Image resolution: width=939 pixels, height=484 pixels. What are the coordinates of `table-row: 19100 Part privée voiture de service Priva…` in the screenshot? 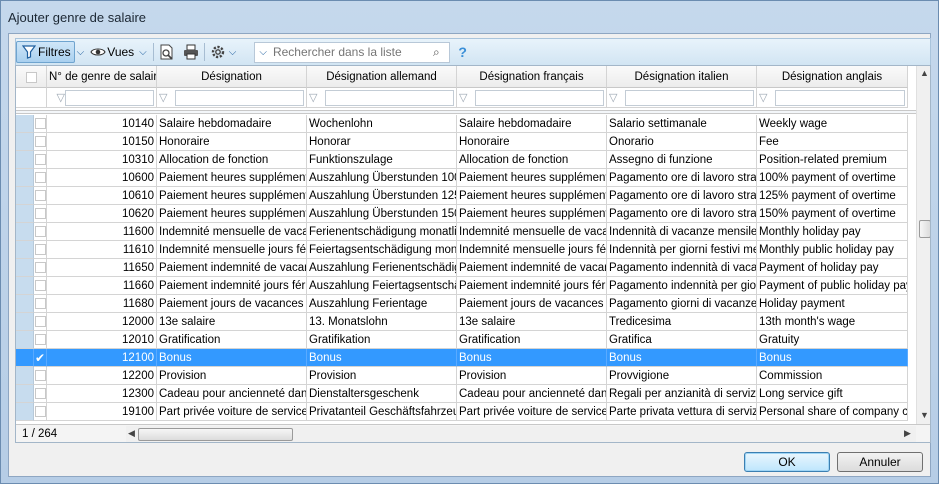 It's located at (466, 412).